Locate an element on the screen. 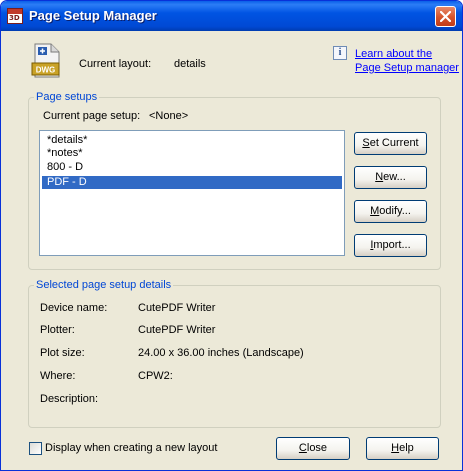  current-page-setup-value: <None> is located at coordinates (169, 116).